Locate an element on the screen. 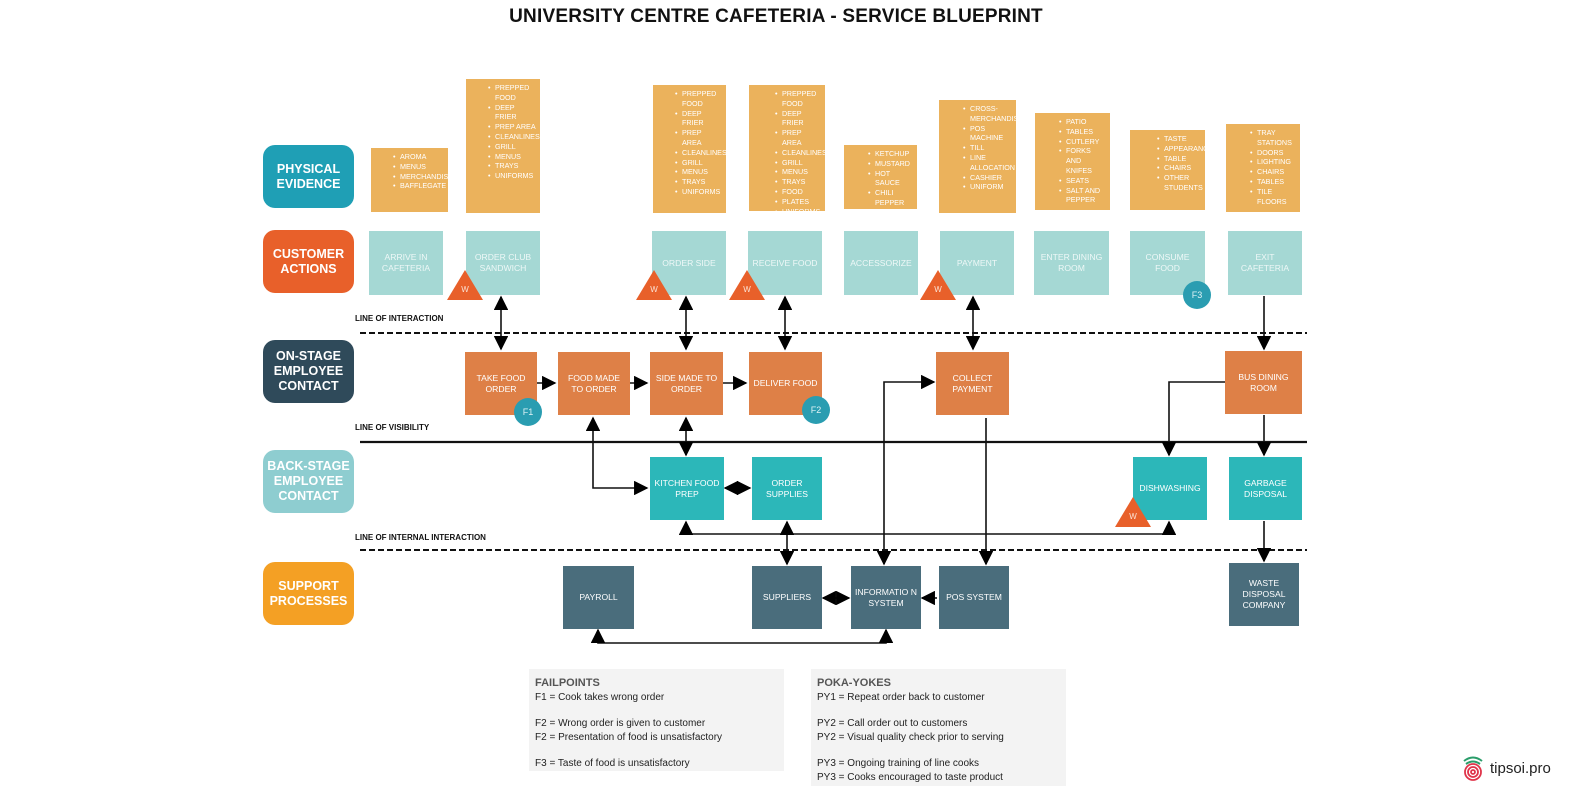 The width and height of the screenshot is (1587, 800). evidence-item: MERCHANDISE is located at coordinates (423, 177).